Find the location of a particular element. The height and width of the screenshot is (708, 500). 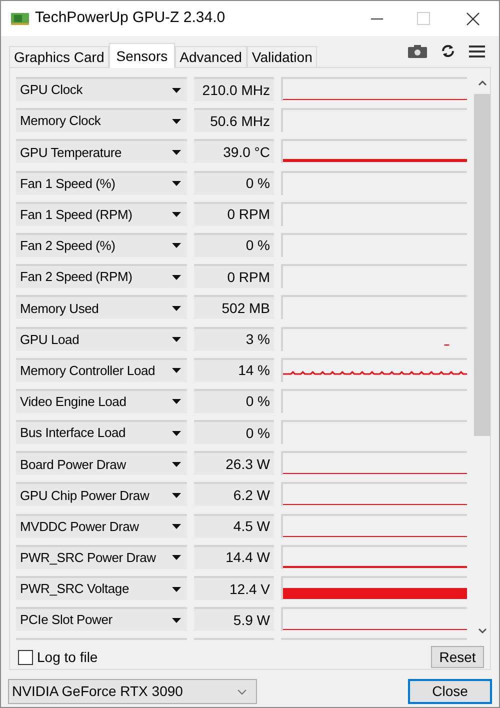

scroll-up-icon is located at coordinates (482, 83).